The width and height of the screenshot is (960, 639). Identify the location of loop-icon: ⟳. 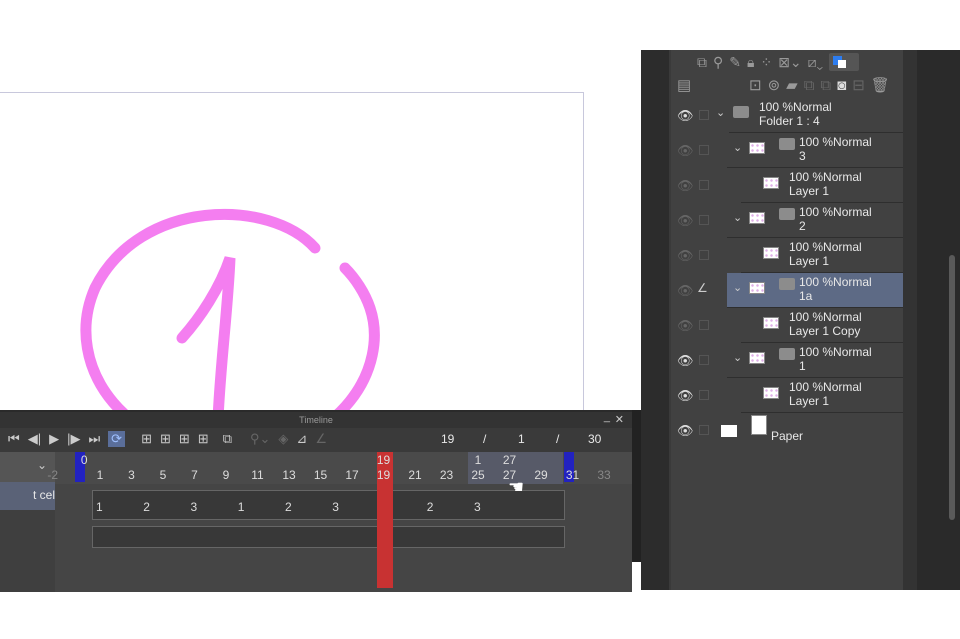
(117, 439).